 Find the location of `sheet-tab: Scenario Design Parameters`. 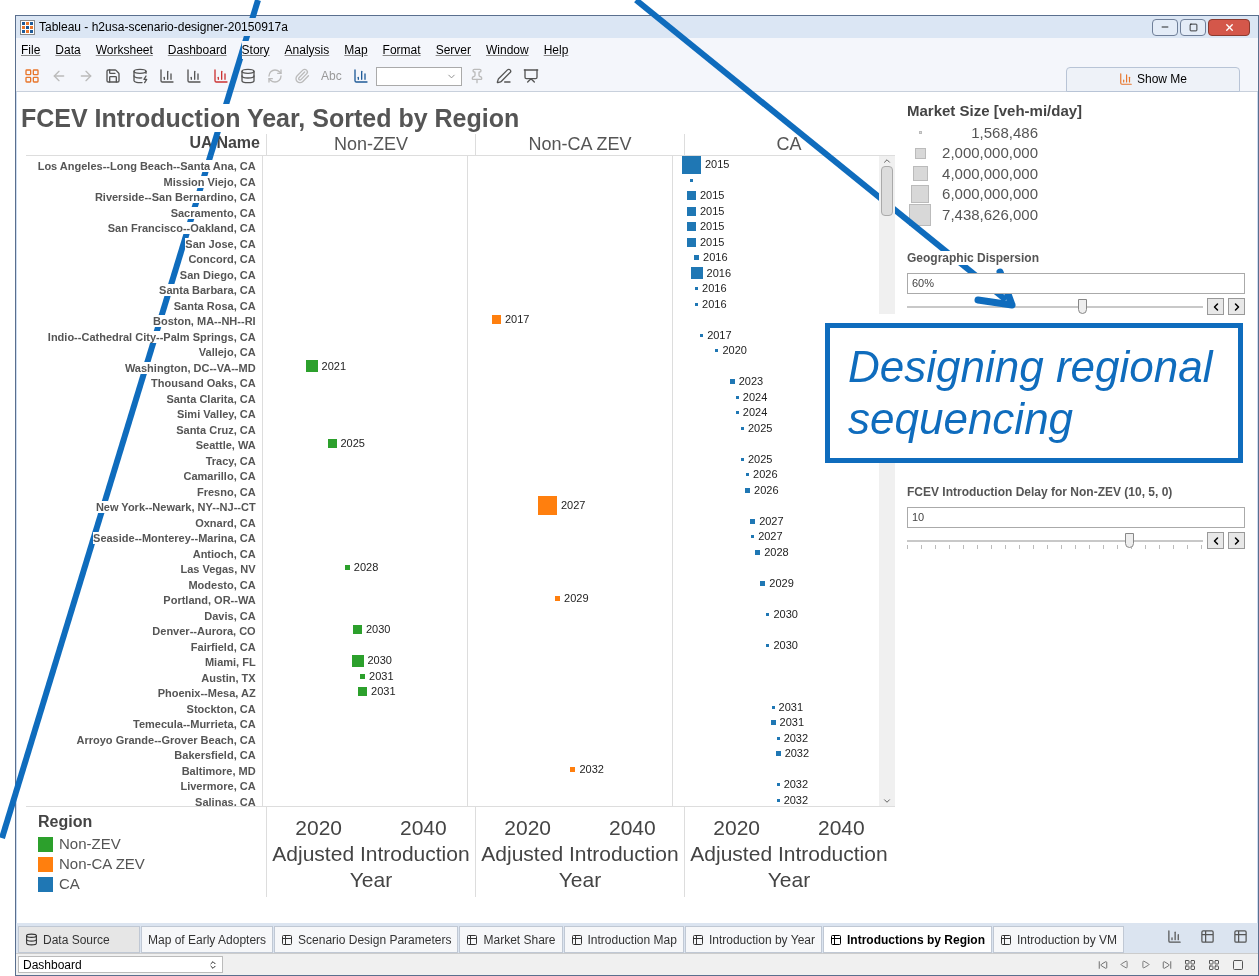

sheet-tab: Scenario Design Parameters is located at coordinates (366, 939).